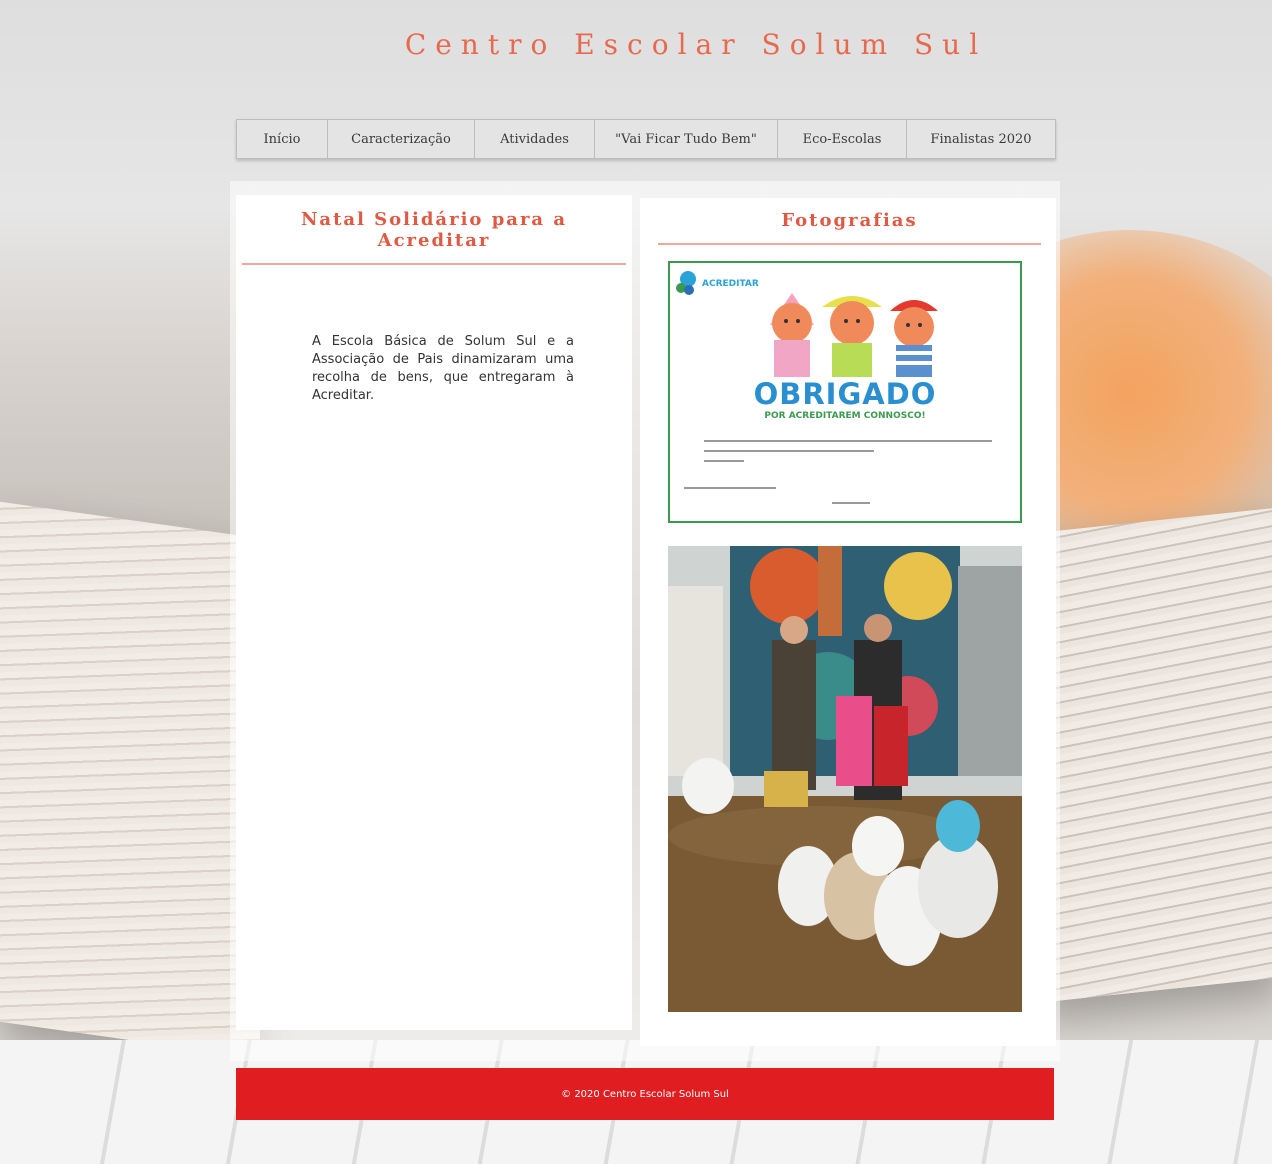  I want to click on logo-text: ACREDITAR, so click(730, 284).